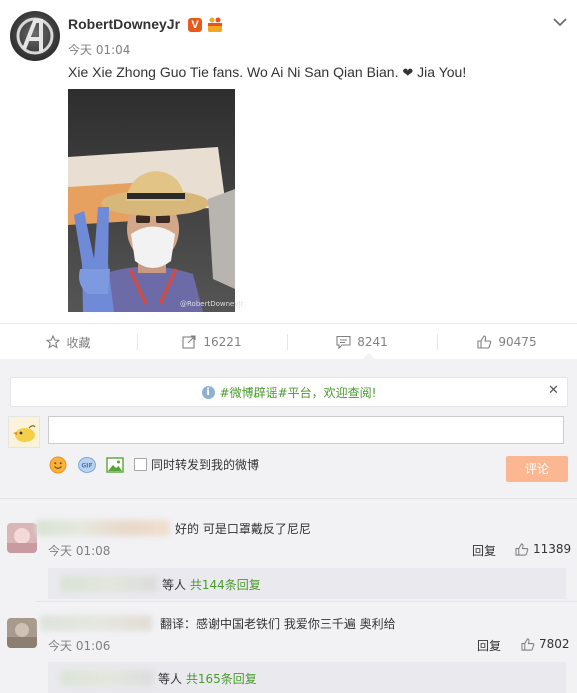 The image size is (577, 693). I want to click on star-icon, so click(53, 342).